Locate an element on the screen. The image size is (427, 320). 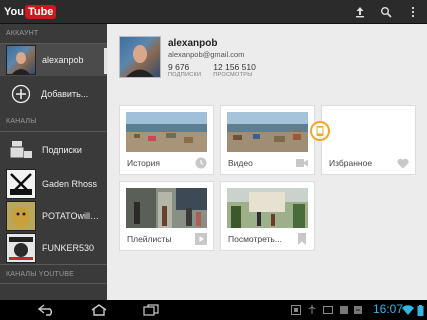
sidebar-item-channel: Gaden Rhoss is located at coordinates (53, 184).